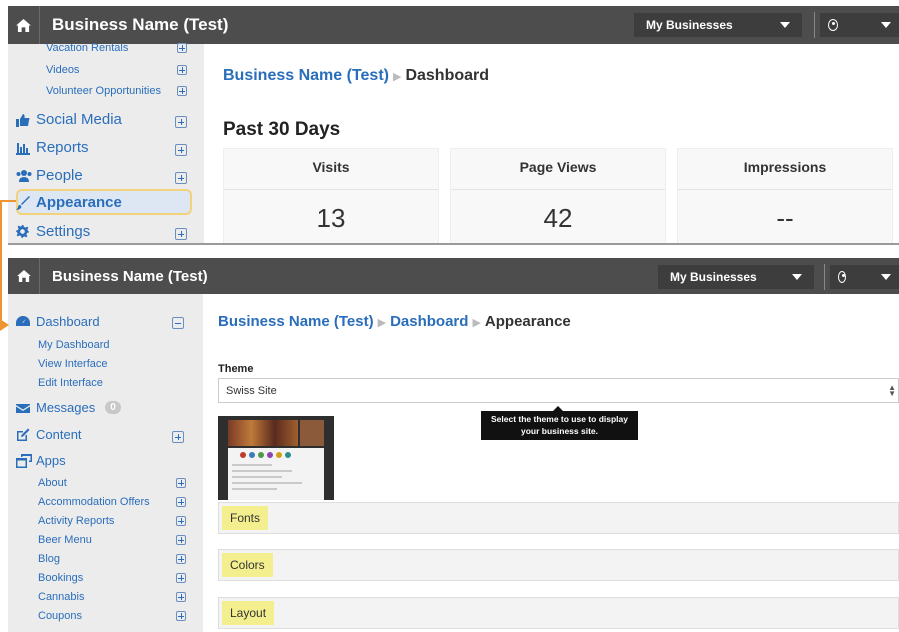 This screenshot has height=632, width=899. I want to click on sidebar-app-cannabis: Cannabis, so click(61, 597).